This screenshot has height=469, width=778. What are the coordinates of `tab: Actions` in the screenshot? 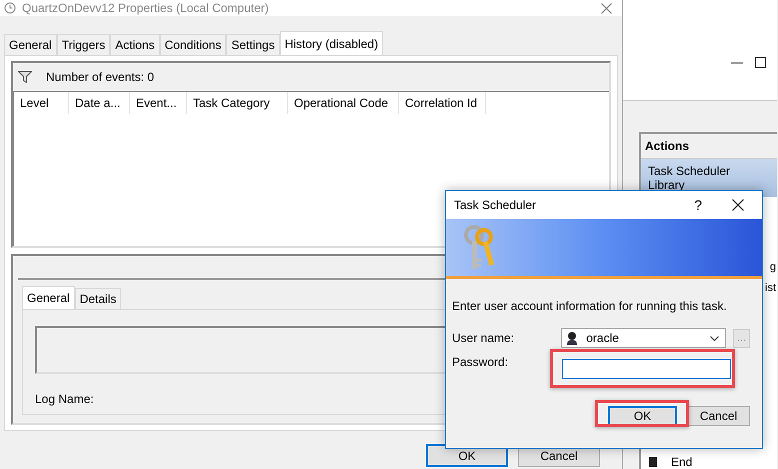 It's located at (135, 44).